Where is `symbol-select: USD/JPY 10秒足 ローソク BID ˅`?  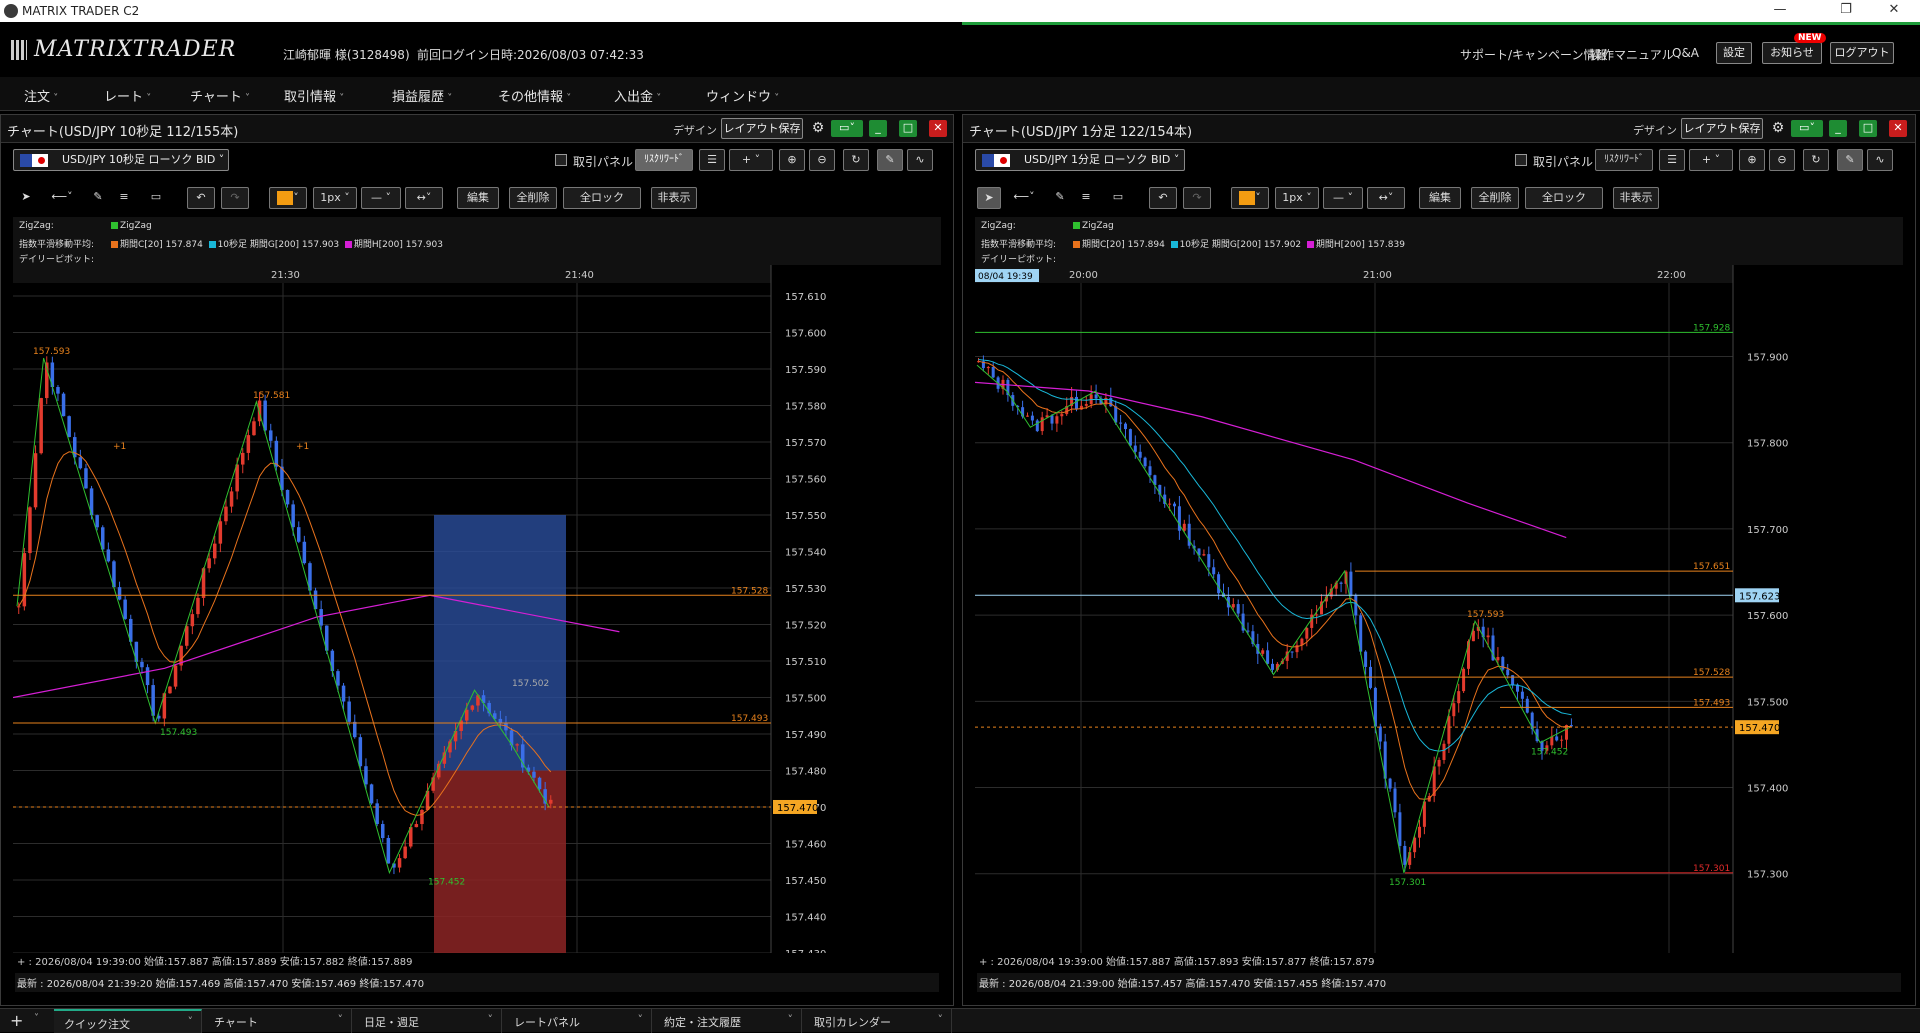 symbol-select: USD/JPY 10秒足 ローソク BID ˅ is located at coordinates (121, 160).